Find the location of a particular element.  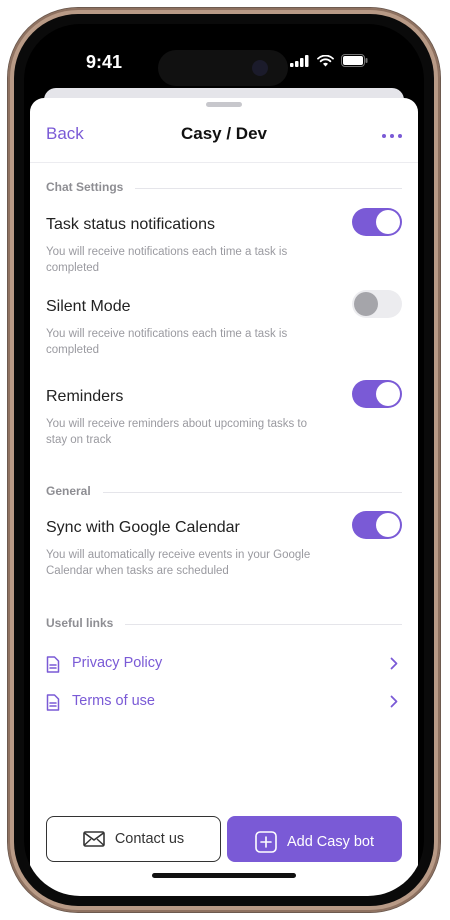

section-chat-settings: Chat Settings is located at coordinates (224, 190).